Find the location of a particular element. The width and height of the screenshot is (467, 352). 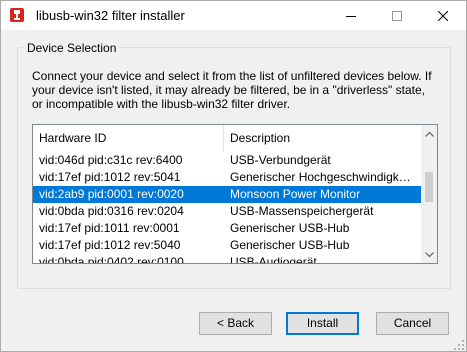

vertical-scrollbar is located at coordinates (429, 194).